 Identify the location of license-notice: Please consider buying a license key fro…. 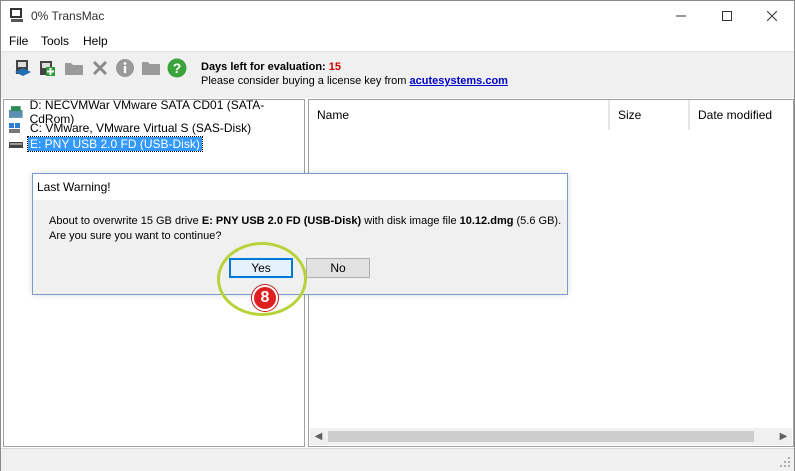
(354, 81).